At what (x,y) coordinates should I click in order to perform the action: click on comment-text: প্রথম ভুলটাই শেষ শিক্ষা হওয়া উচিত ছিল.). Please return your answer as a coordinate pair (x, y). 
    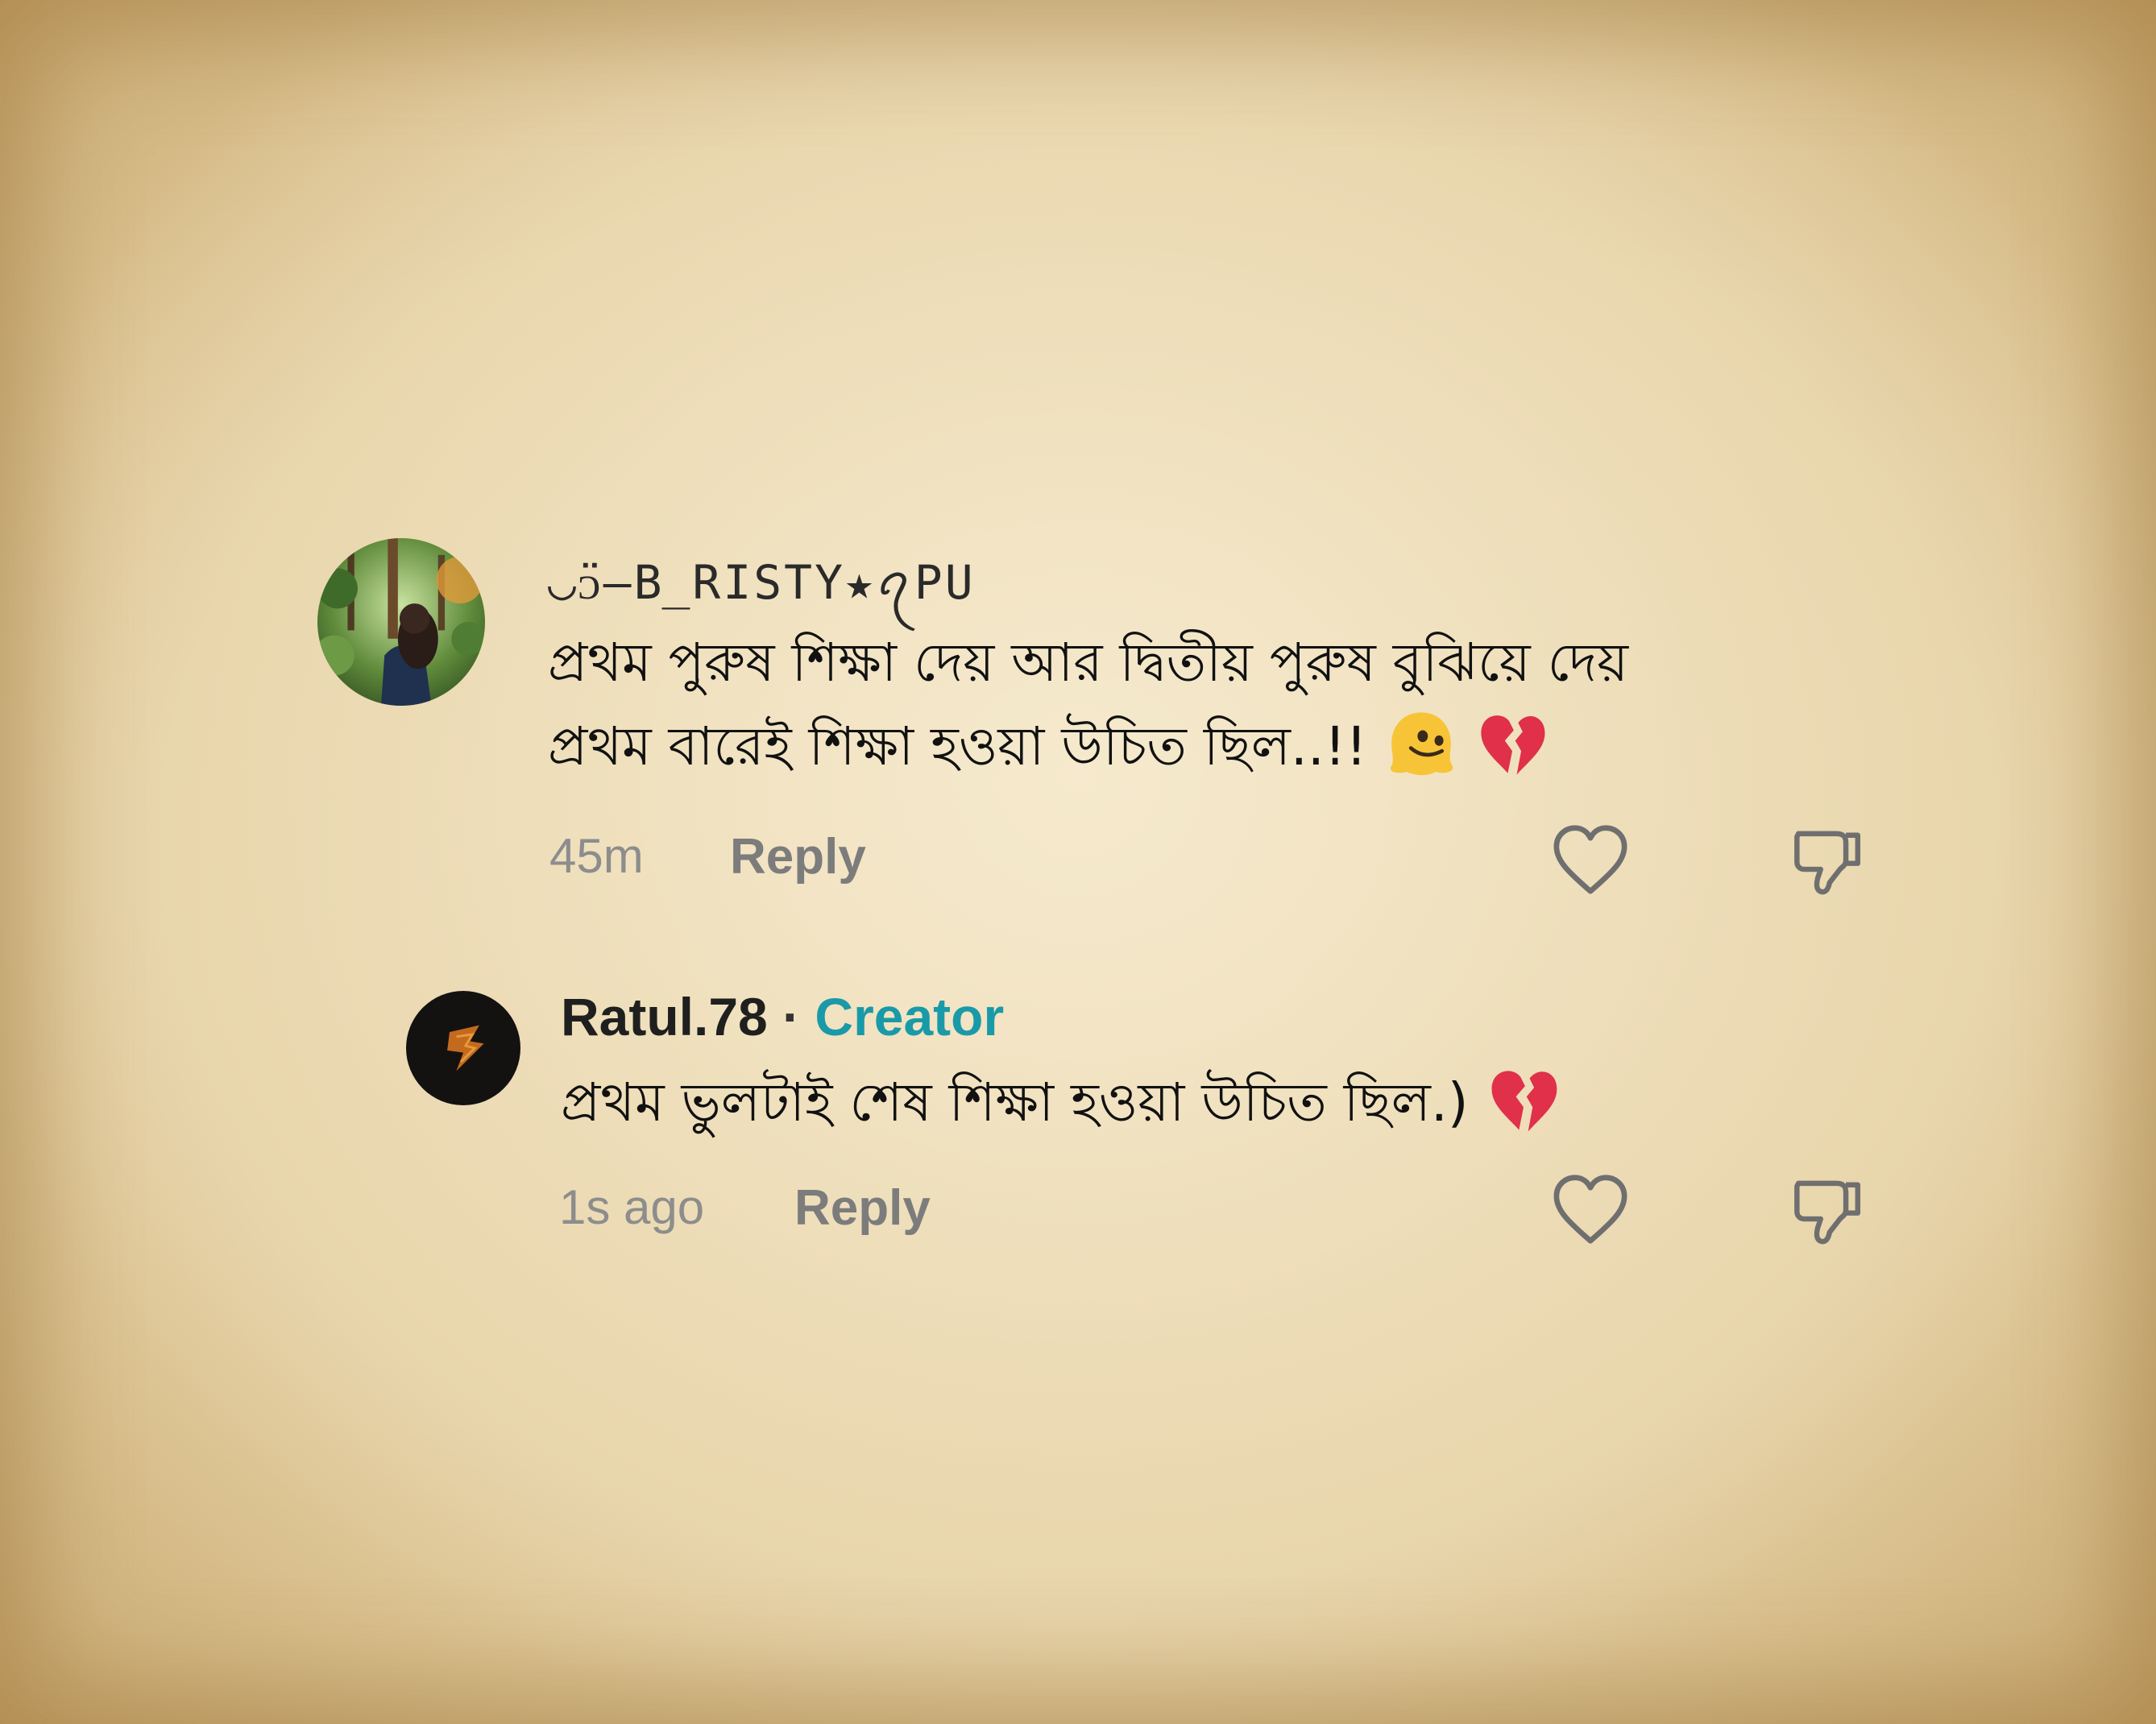
    Looking at the image, I should click on (1015, 1103).